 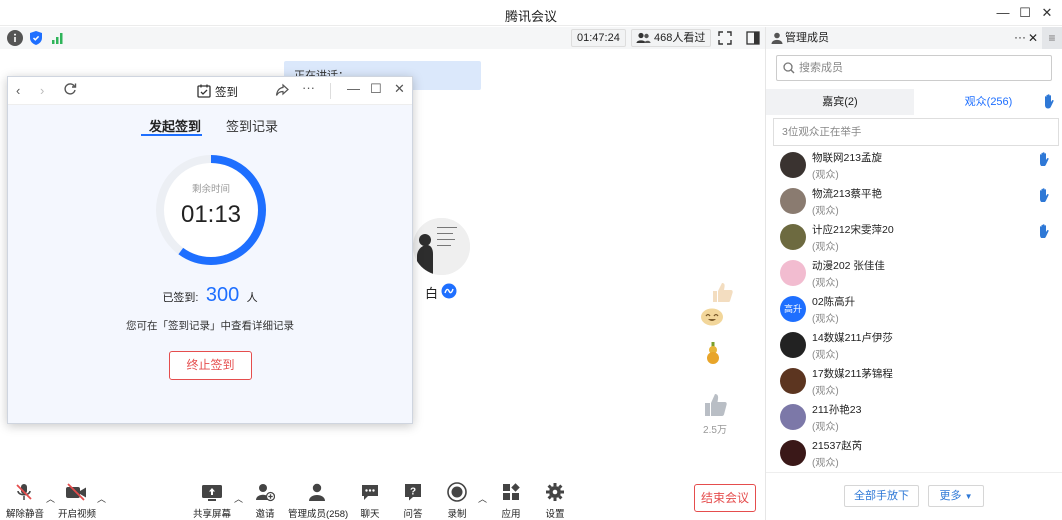 What do you see at coordinates (1020, 37) in the screenshot?
I see `panel-more-icon: ···` at bounding box center [1020, 37].